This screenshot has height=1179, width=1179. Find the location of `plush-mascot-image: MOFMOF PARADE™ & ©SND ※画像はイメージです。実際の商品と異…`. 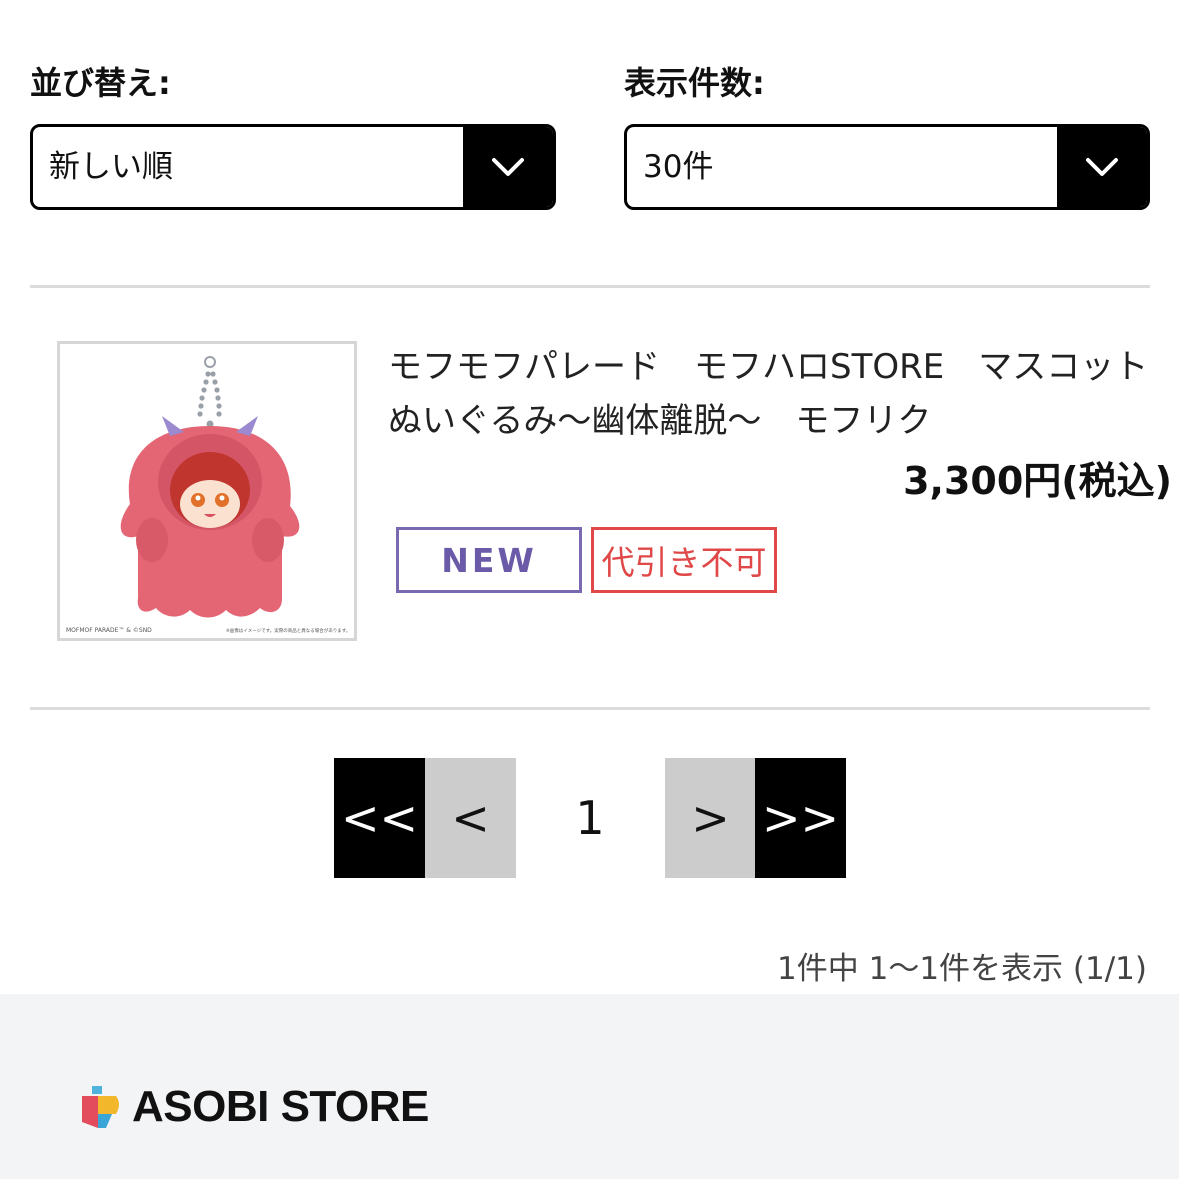

plush-mascot-image: MOFMOF PARADE™ & ©SND ※画像はイメージです。実際の商品と異… is located at coordinates (208, 495).